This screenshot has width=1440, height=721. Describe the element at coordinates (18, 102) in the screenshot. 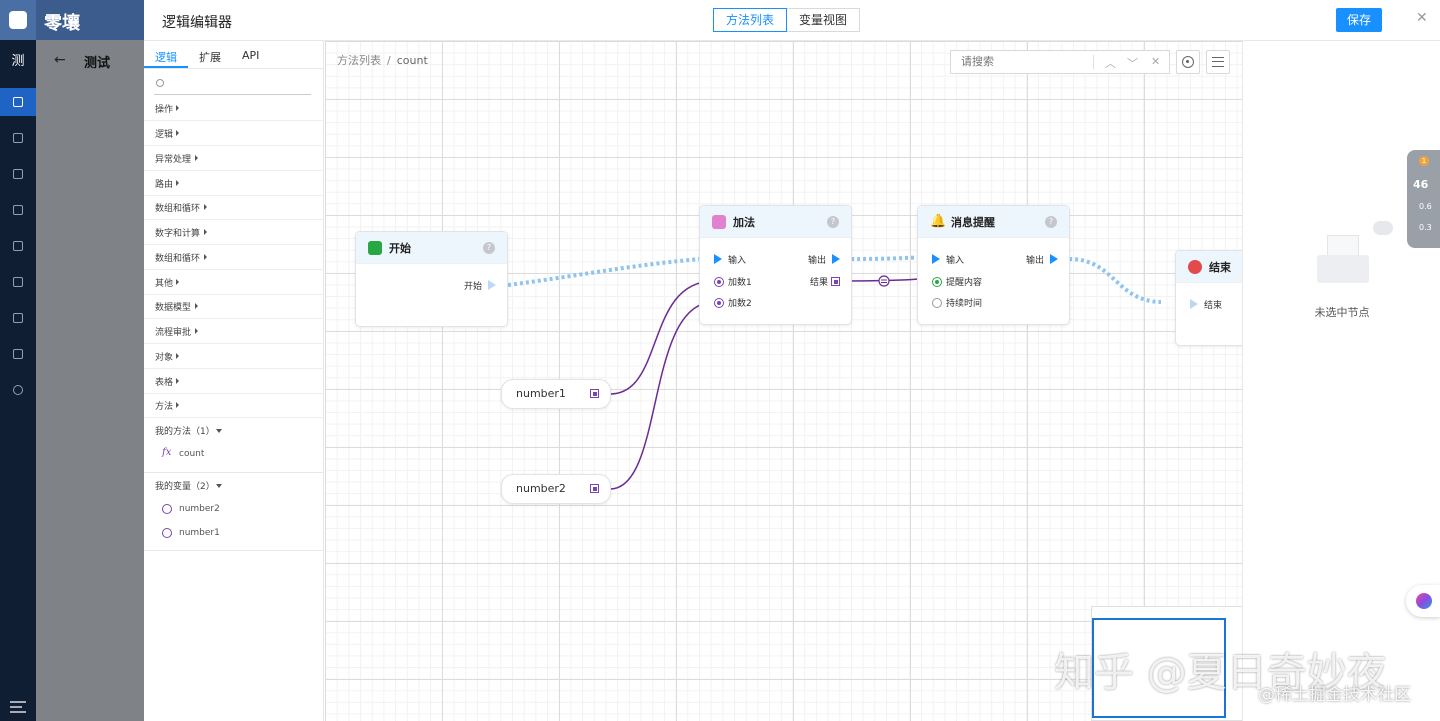

I see `nav-home-icon` at that location.